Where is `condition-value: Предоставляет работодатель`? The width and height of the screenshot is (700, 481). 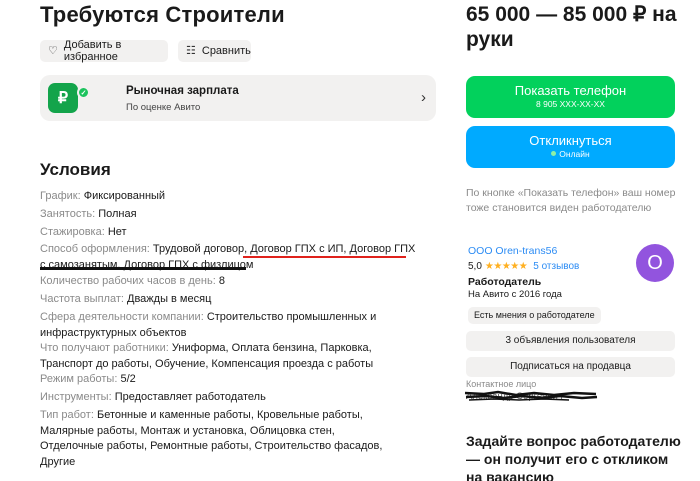
condition-value: Предоставляет работодатель is located at coordinates (190, 397).